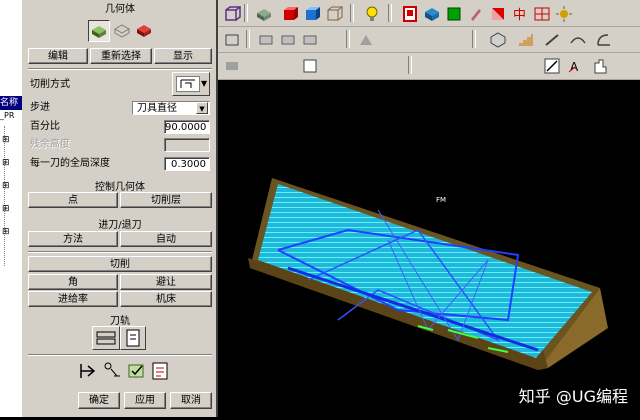 This screenshot has height=420, width=640. What do you see at coordinates (73, 200) in the screenshot?
I see `point-button: 点` at bounding box center [73, 200].